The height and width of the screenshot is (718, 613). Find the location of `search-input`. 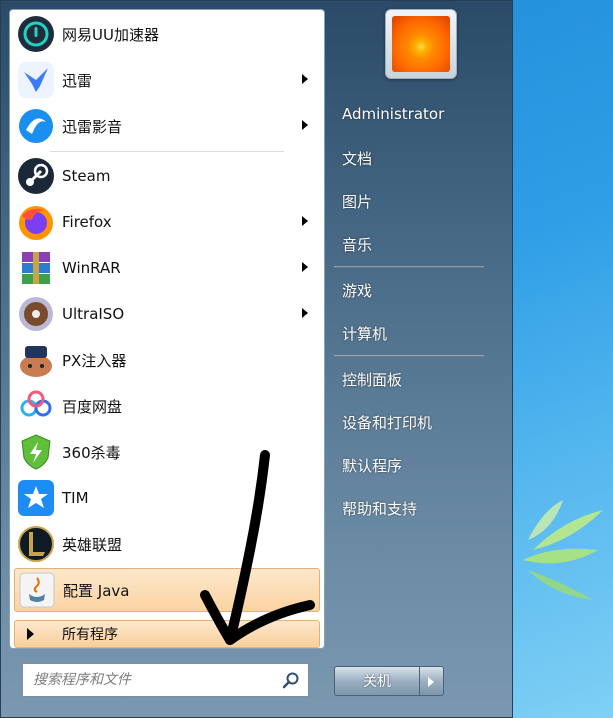

search-input is located at coordinates (156, 680).